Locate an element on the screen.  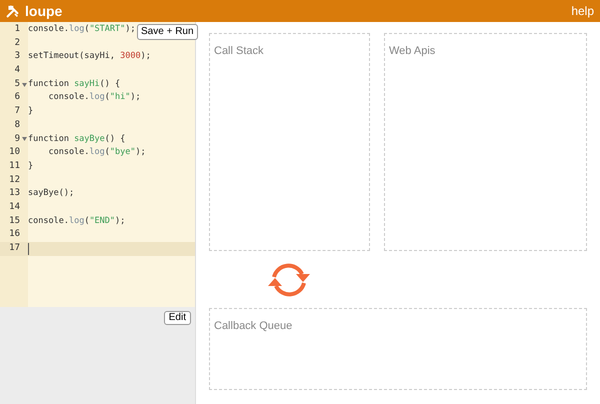
app-title: loupe is located at coordinates (43, 11).